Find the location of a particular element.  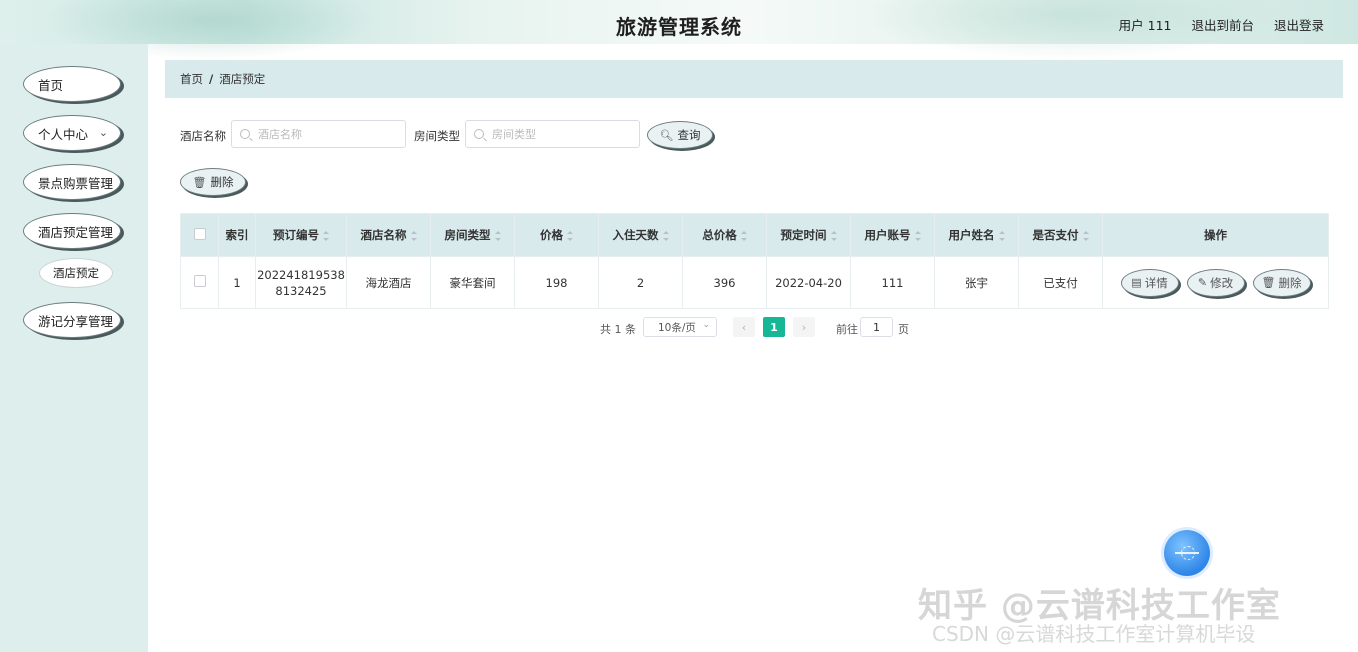

cell-room-type: 豪华套间 is located at coordinates (472, 282).